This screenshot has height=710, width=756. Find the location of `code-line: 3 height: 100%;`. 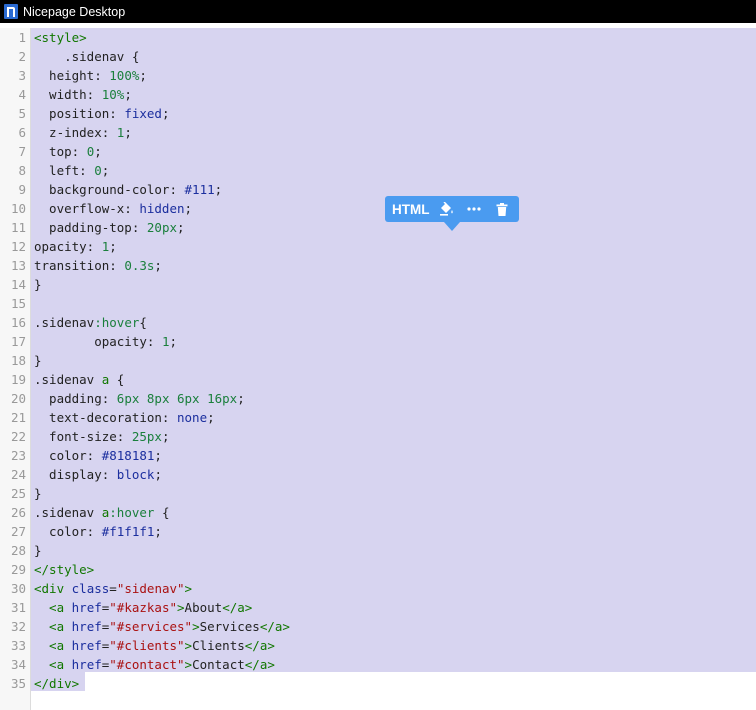

code-line: 3 height: 100%; is located at coordinates (378, 75).